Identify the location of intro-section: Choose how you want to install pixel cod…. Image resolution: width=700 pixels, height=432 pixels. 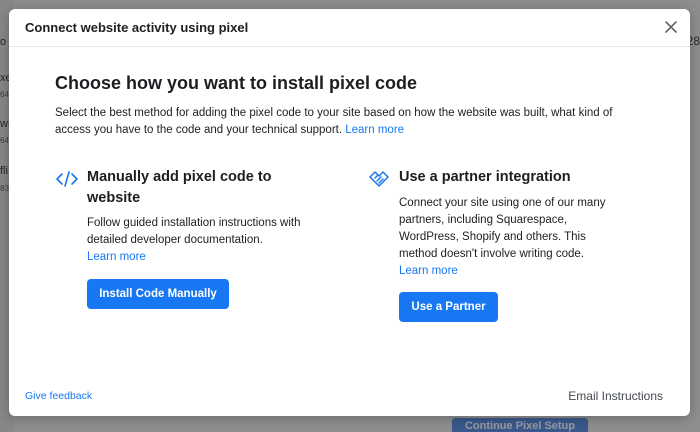
(350, 106).